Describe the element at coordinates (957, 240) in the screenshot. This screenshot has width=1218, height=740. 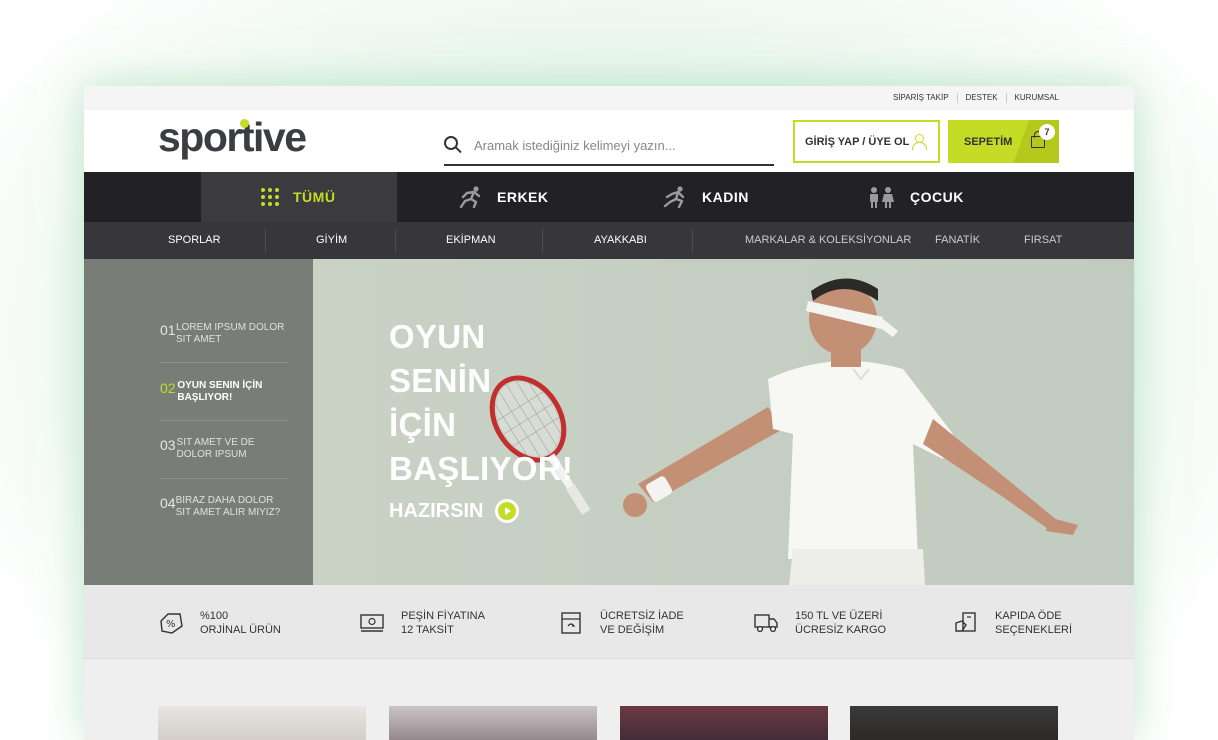
I see `subnav-fanatic: FANATİK` at that location.